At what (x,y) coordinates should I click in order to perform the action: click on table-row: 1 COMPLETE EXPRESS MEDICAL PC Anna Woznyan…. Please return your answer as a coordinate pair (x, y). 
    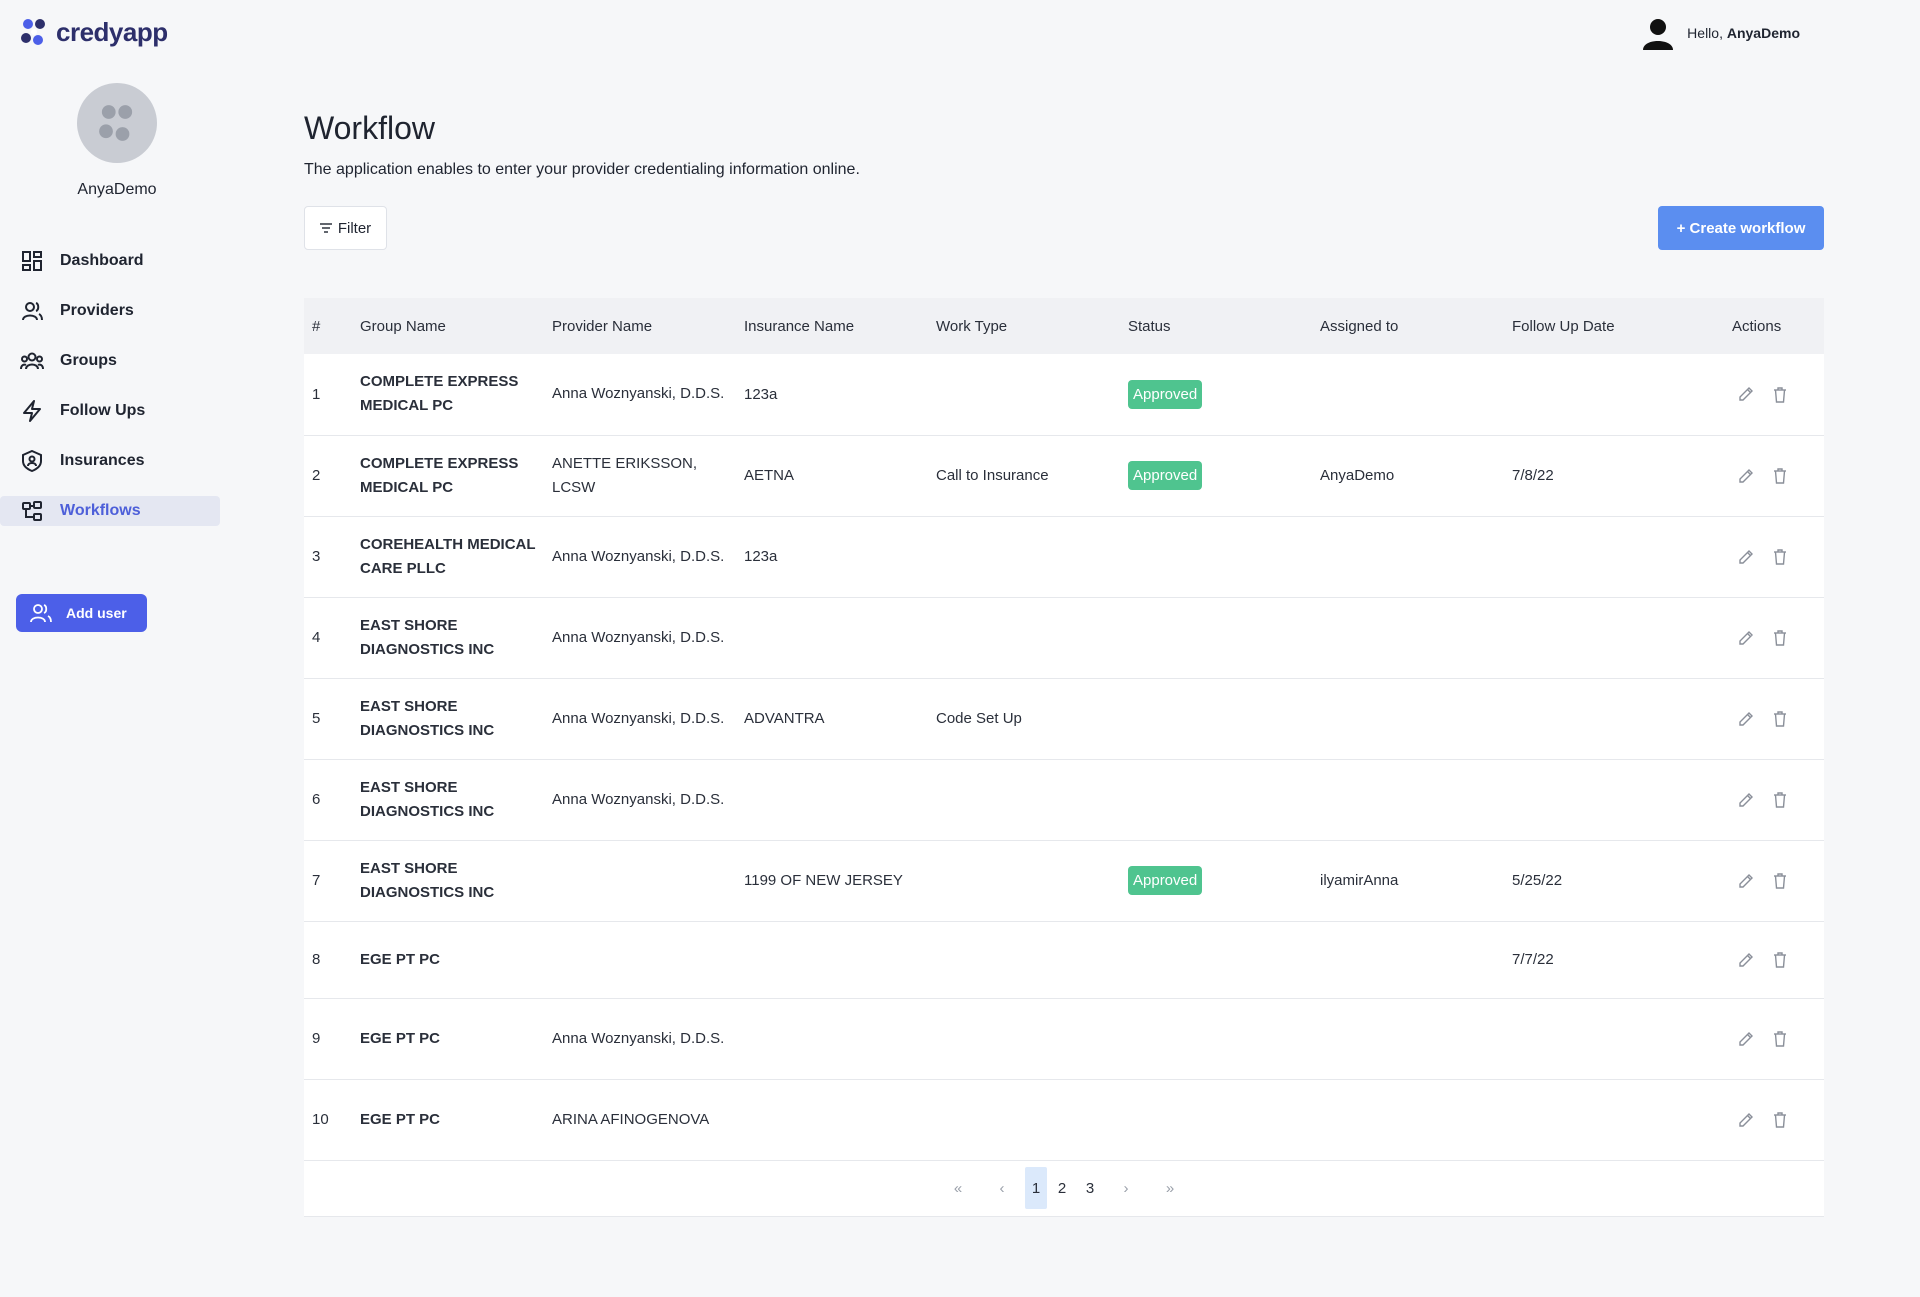
    Looking at the image, I should click on (1064, 394).